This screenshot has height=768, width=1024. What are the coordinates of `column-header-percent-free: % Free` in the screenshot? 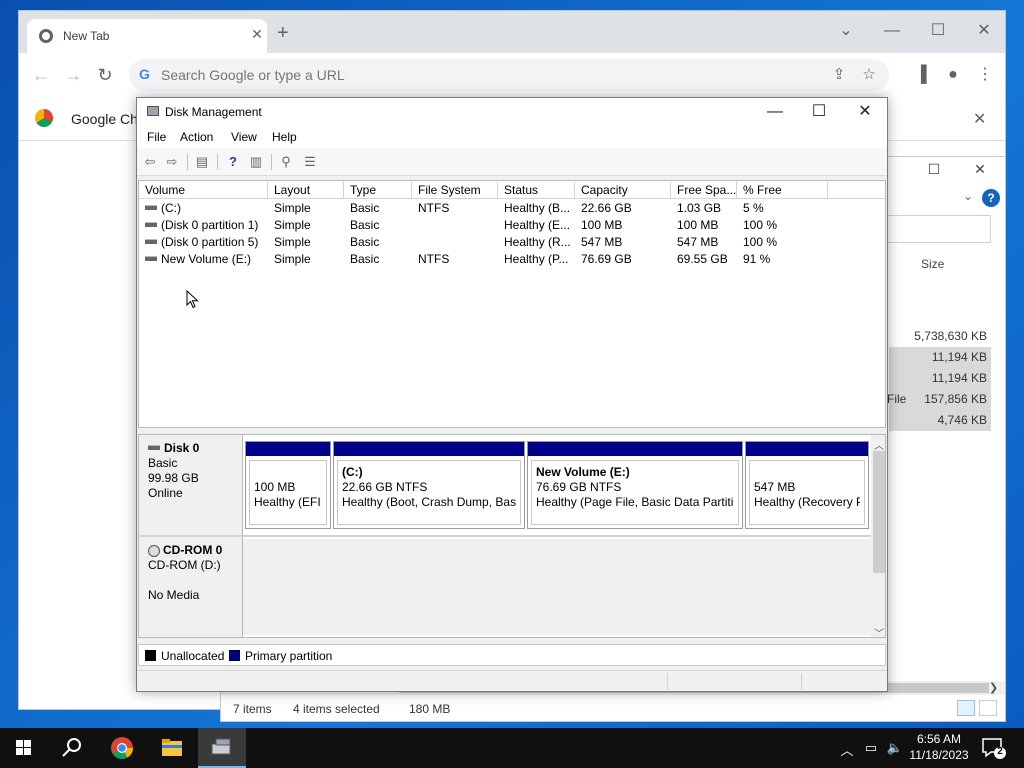 It's located at (782, 190).